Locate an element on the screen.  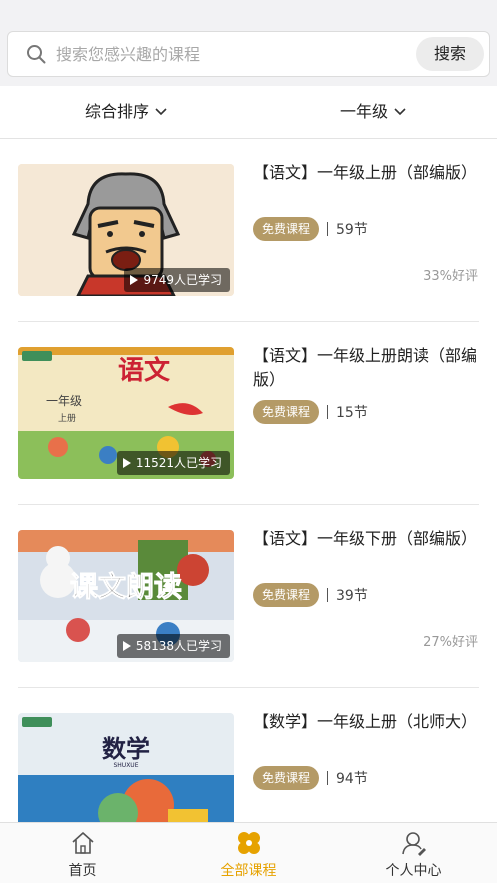
view-count-badge: 9749人已学习 is located at coordinates (177, 280).